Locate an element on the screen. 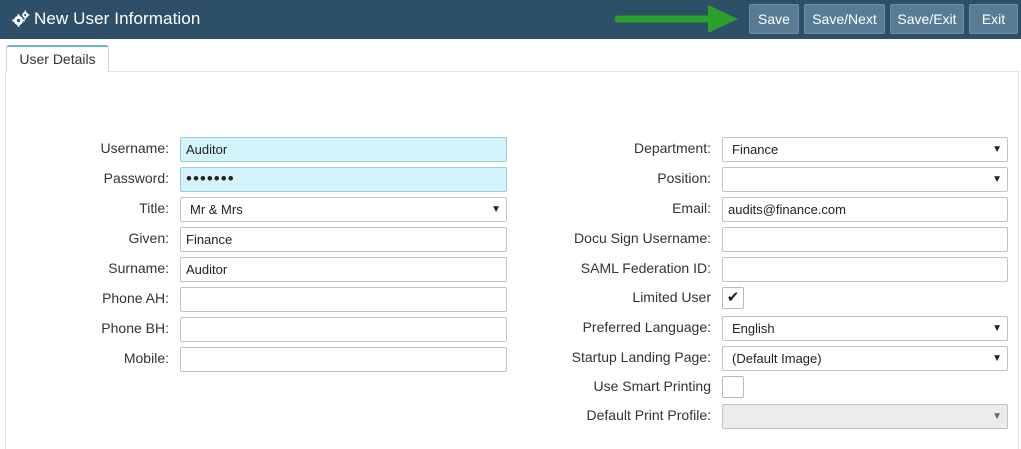 This screenshot has width=1021, height=449. surname-label: Surname: is located at coordinates (138, 268).